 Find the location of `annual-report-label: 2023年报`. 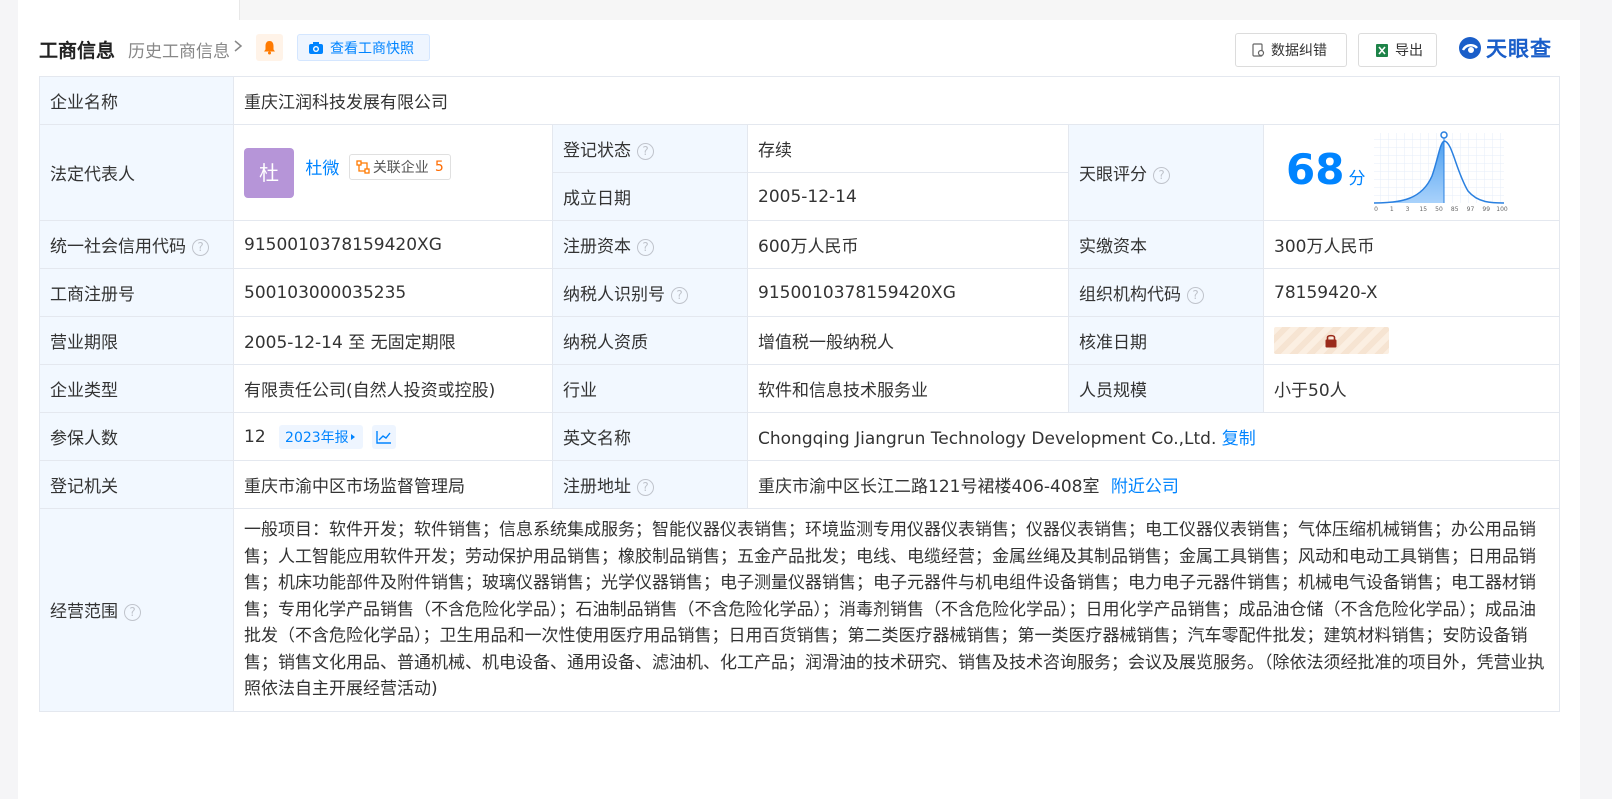

annual-report-label: 2023年报 is located at coordinates (317, 437).